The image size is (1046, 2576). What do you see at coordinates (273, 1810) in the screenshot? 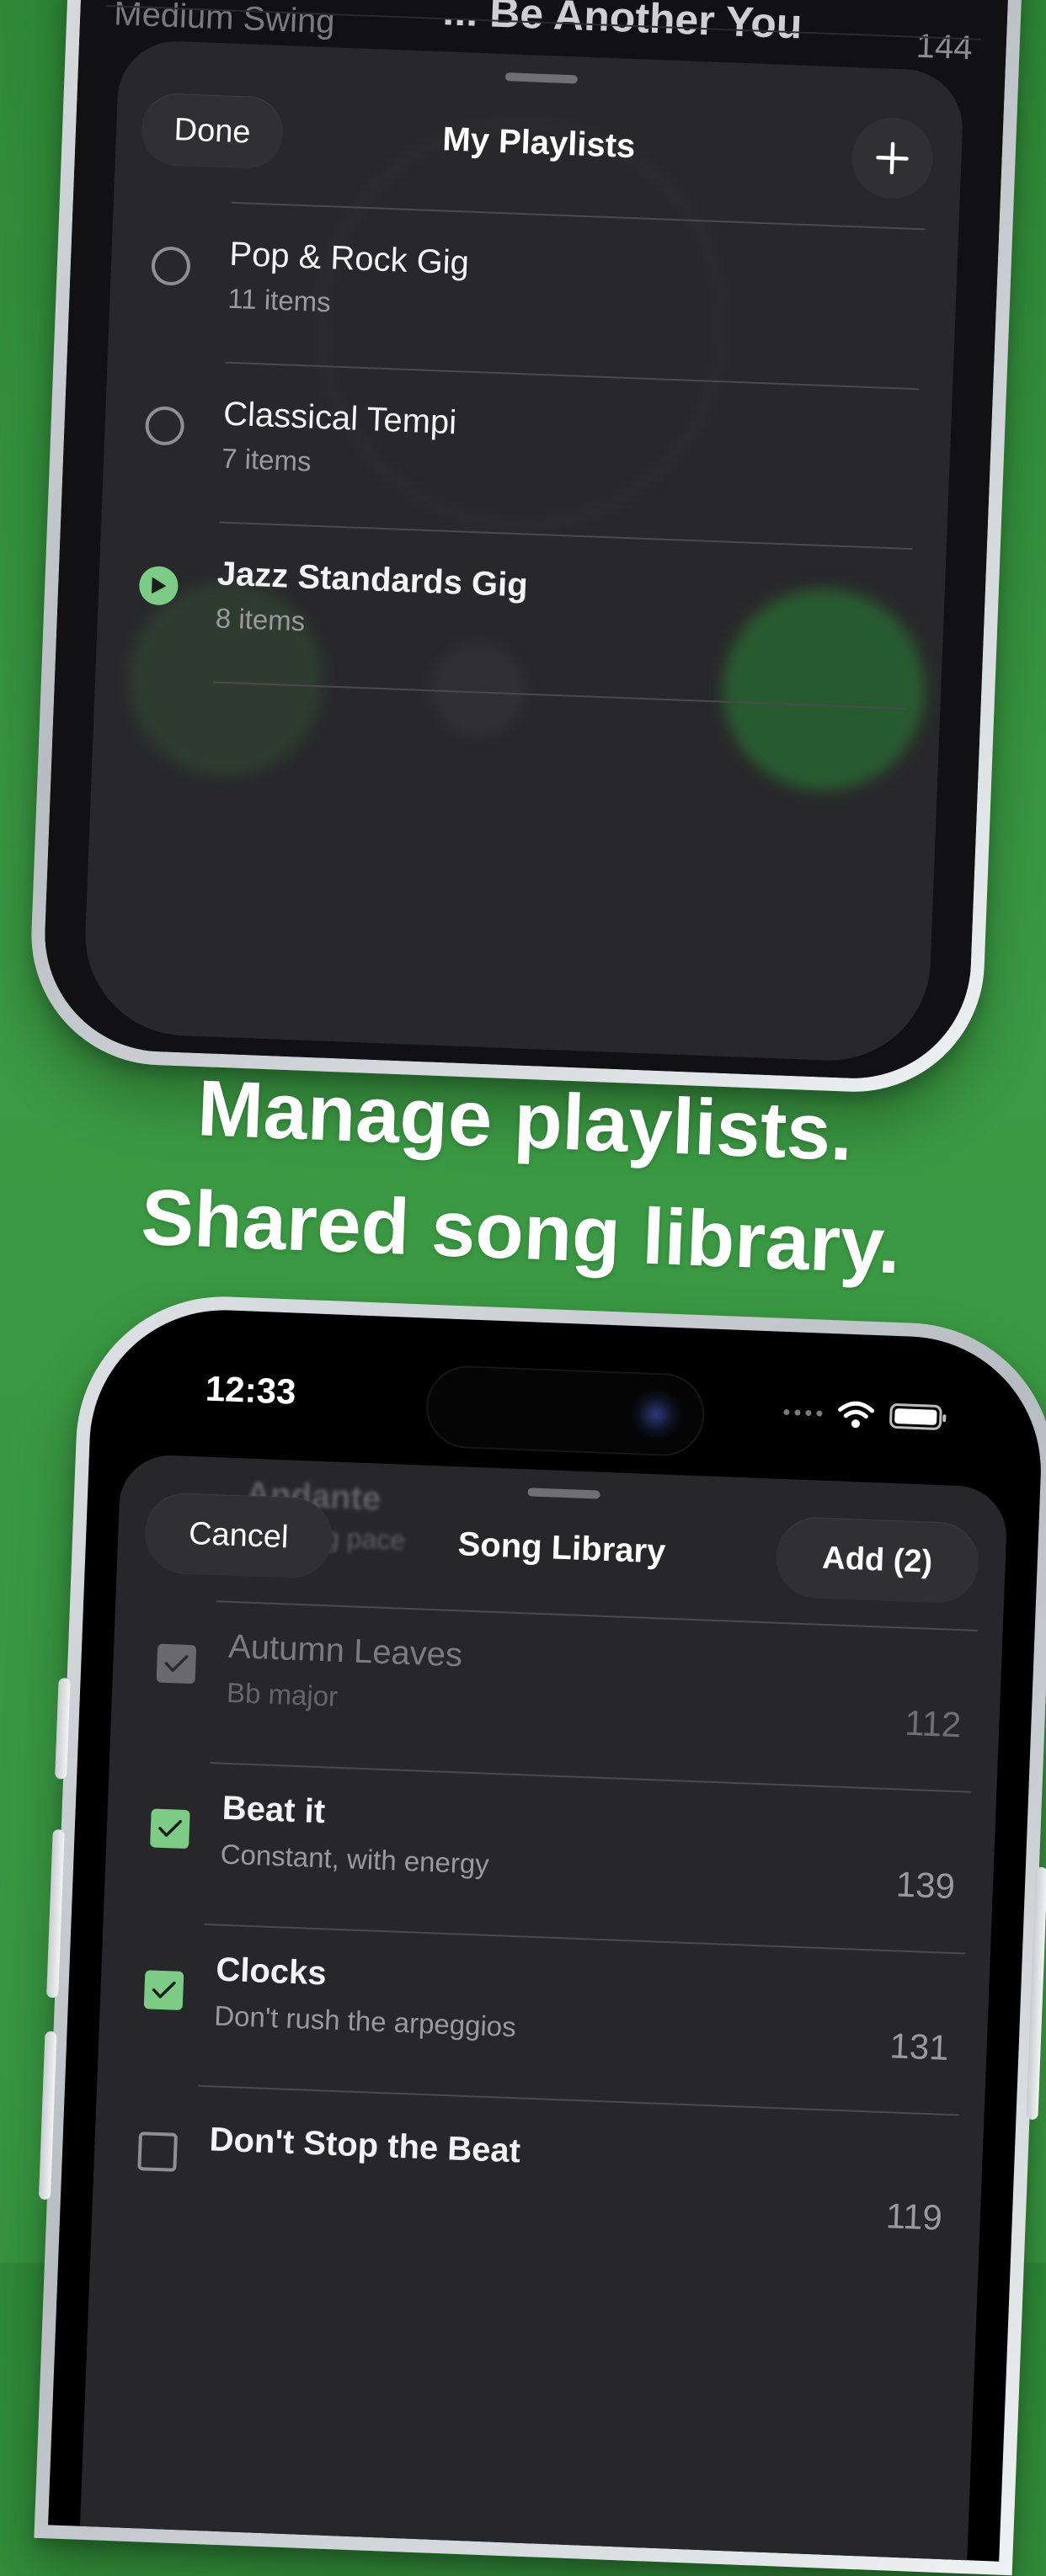
I see `song-title: Beat it` at bounding box center [273, 1810].